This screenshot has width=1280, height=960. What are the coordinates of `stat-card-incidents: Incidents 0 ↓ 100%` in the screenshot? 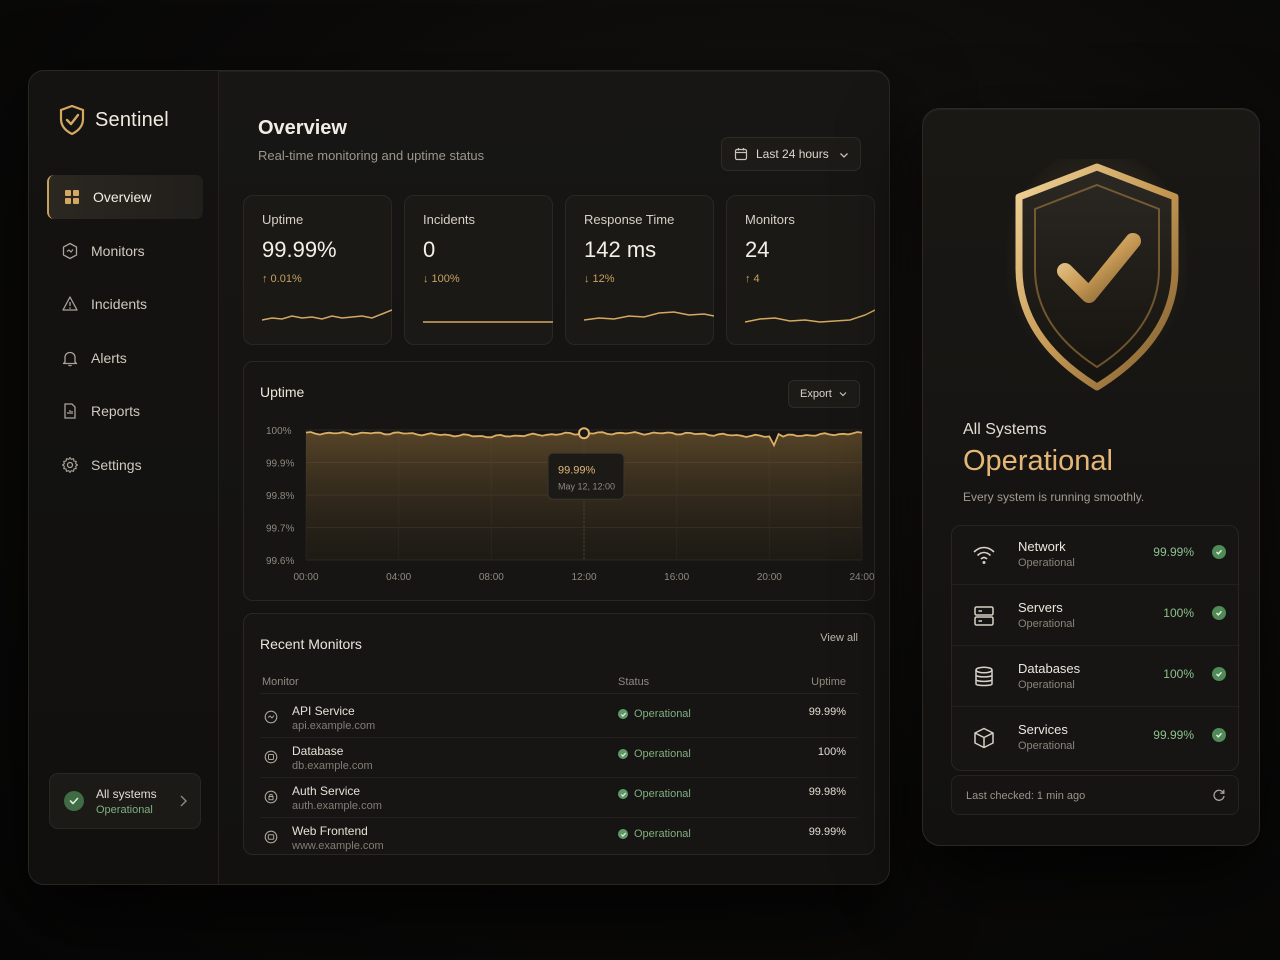 It's located at (478, 270).